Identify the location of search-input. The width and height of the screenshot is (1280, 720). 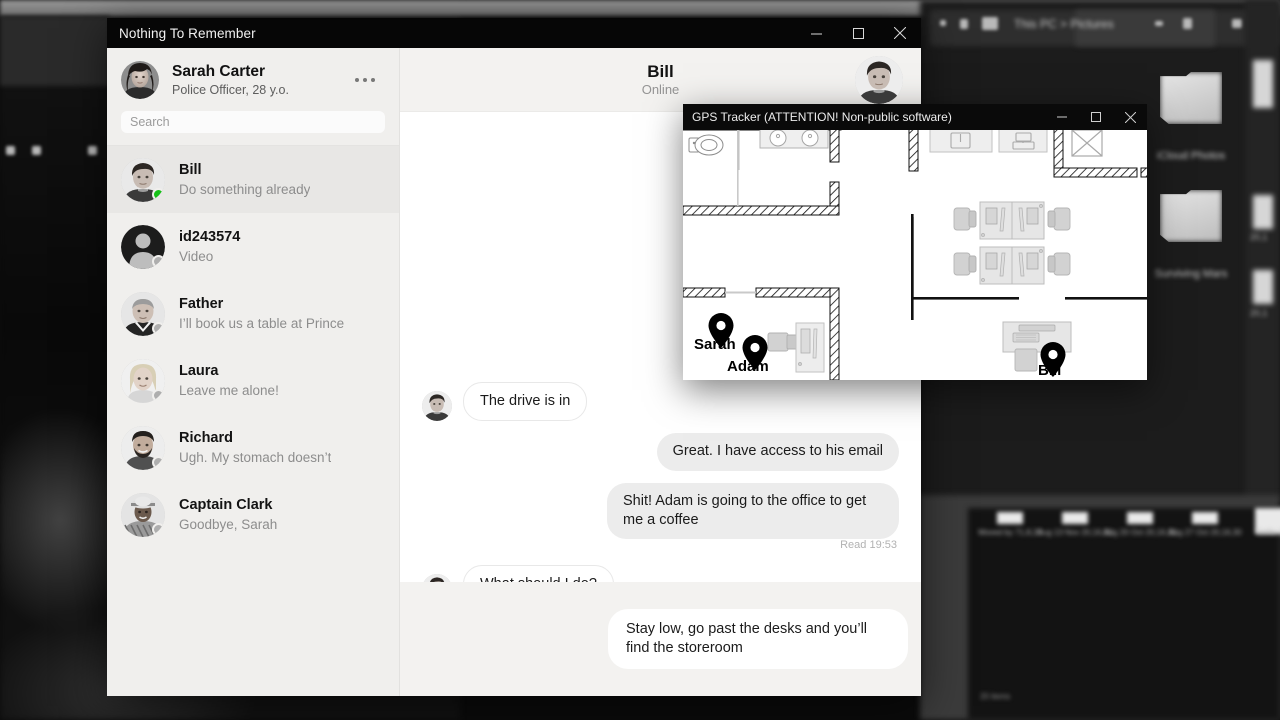
(253, 122).